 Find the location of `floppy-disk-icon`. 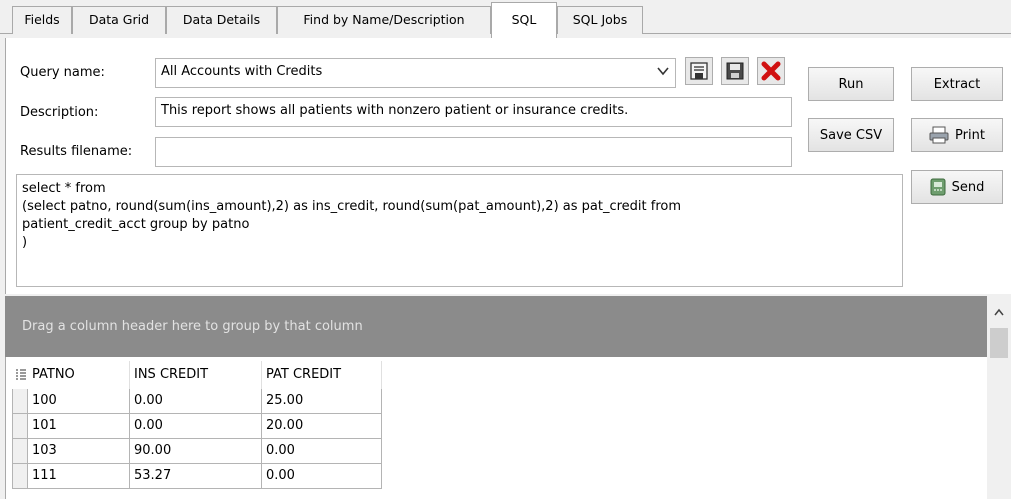

floppy-disk-icon is located at coordinates (735, 71).